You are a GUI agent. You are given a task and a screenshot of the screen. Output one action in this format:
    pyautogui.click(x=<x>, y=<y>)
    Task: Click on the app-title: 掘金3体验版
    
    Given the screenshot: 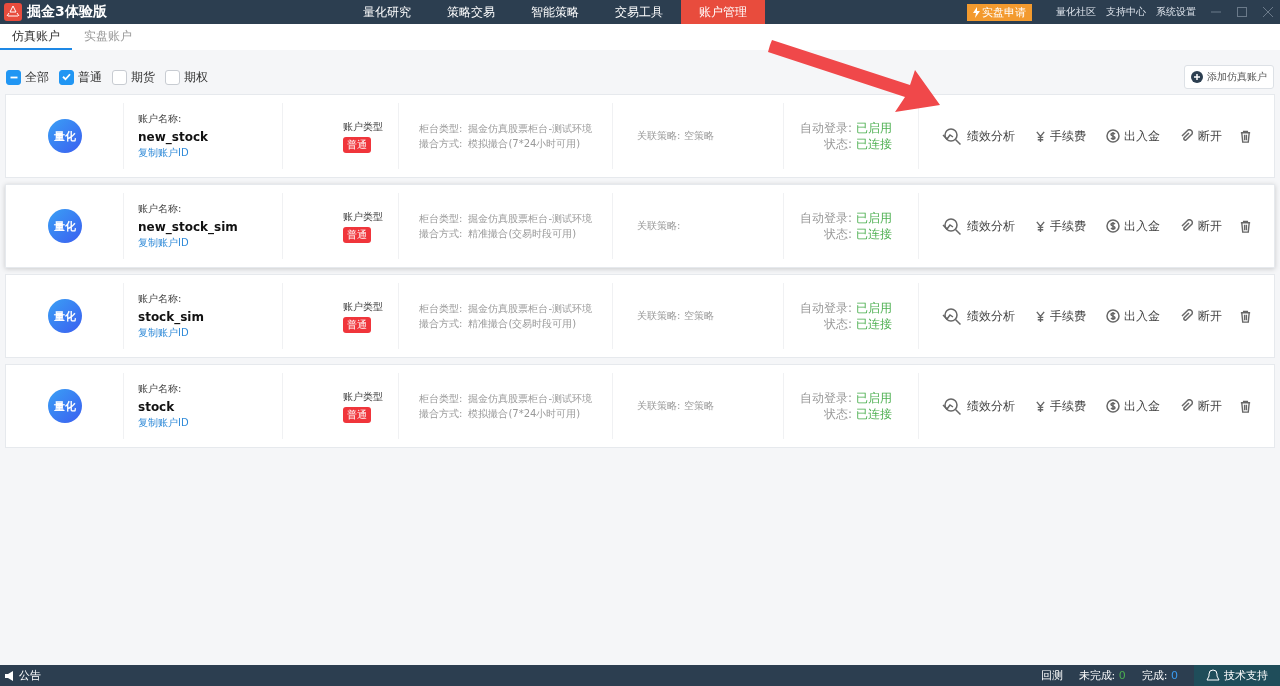 What is the action you would take?
    pyautogui.click(x=67, y=12)
    